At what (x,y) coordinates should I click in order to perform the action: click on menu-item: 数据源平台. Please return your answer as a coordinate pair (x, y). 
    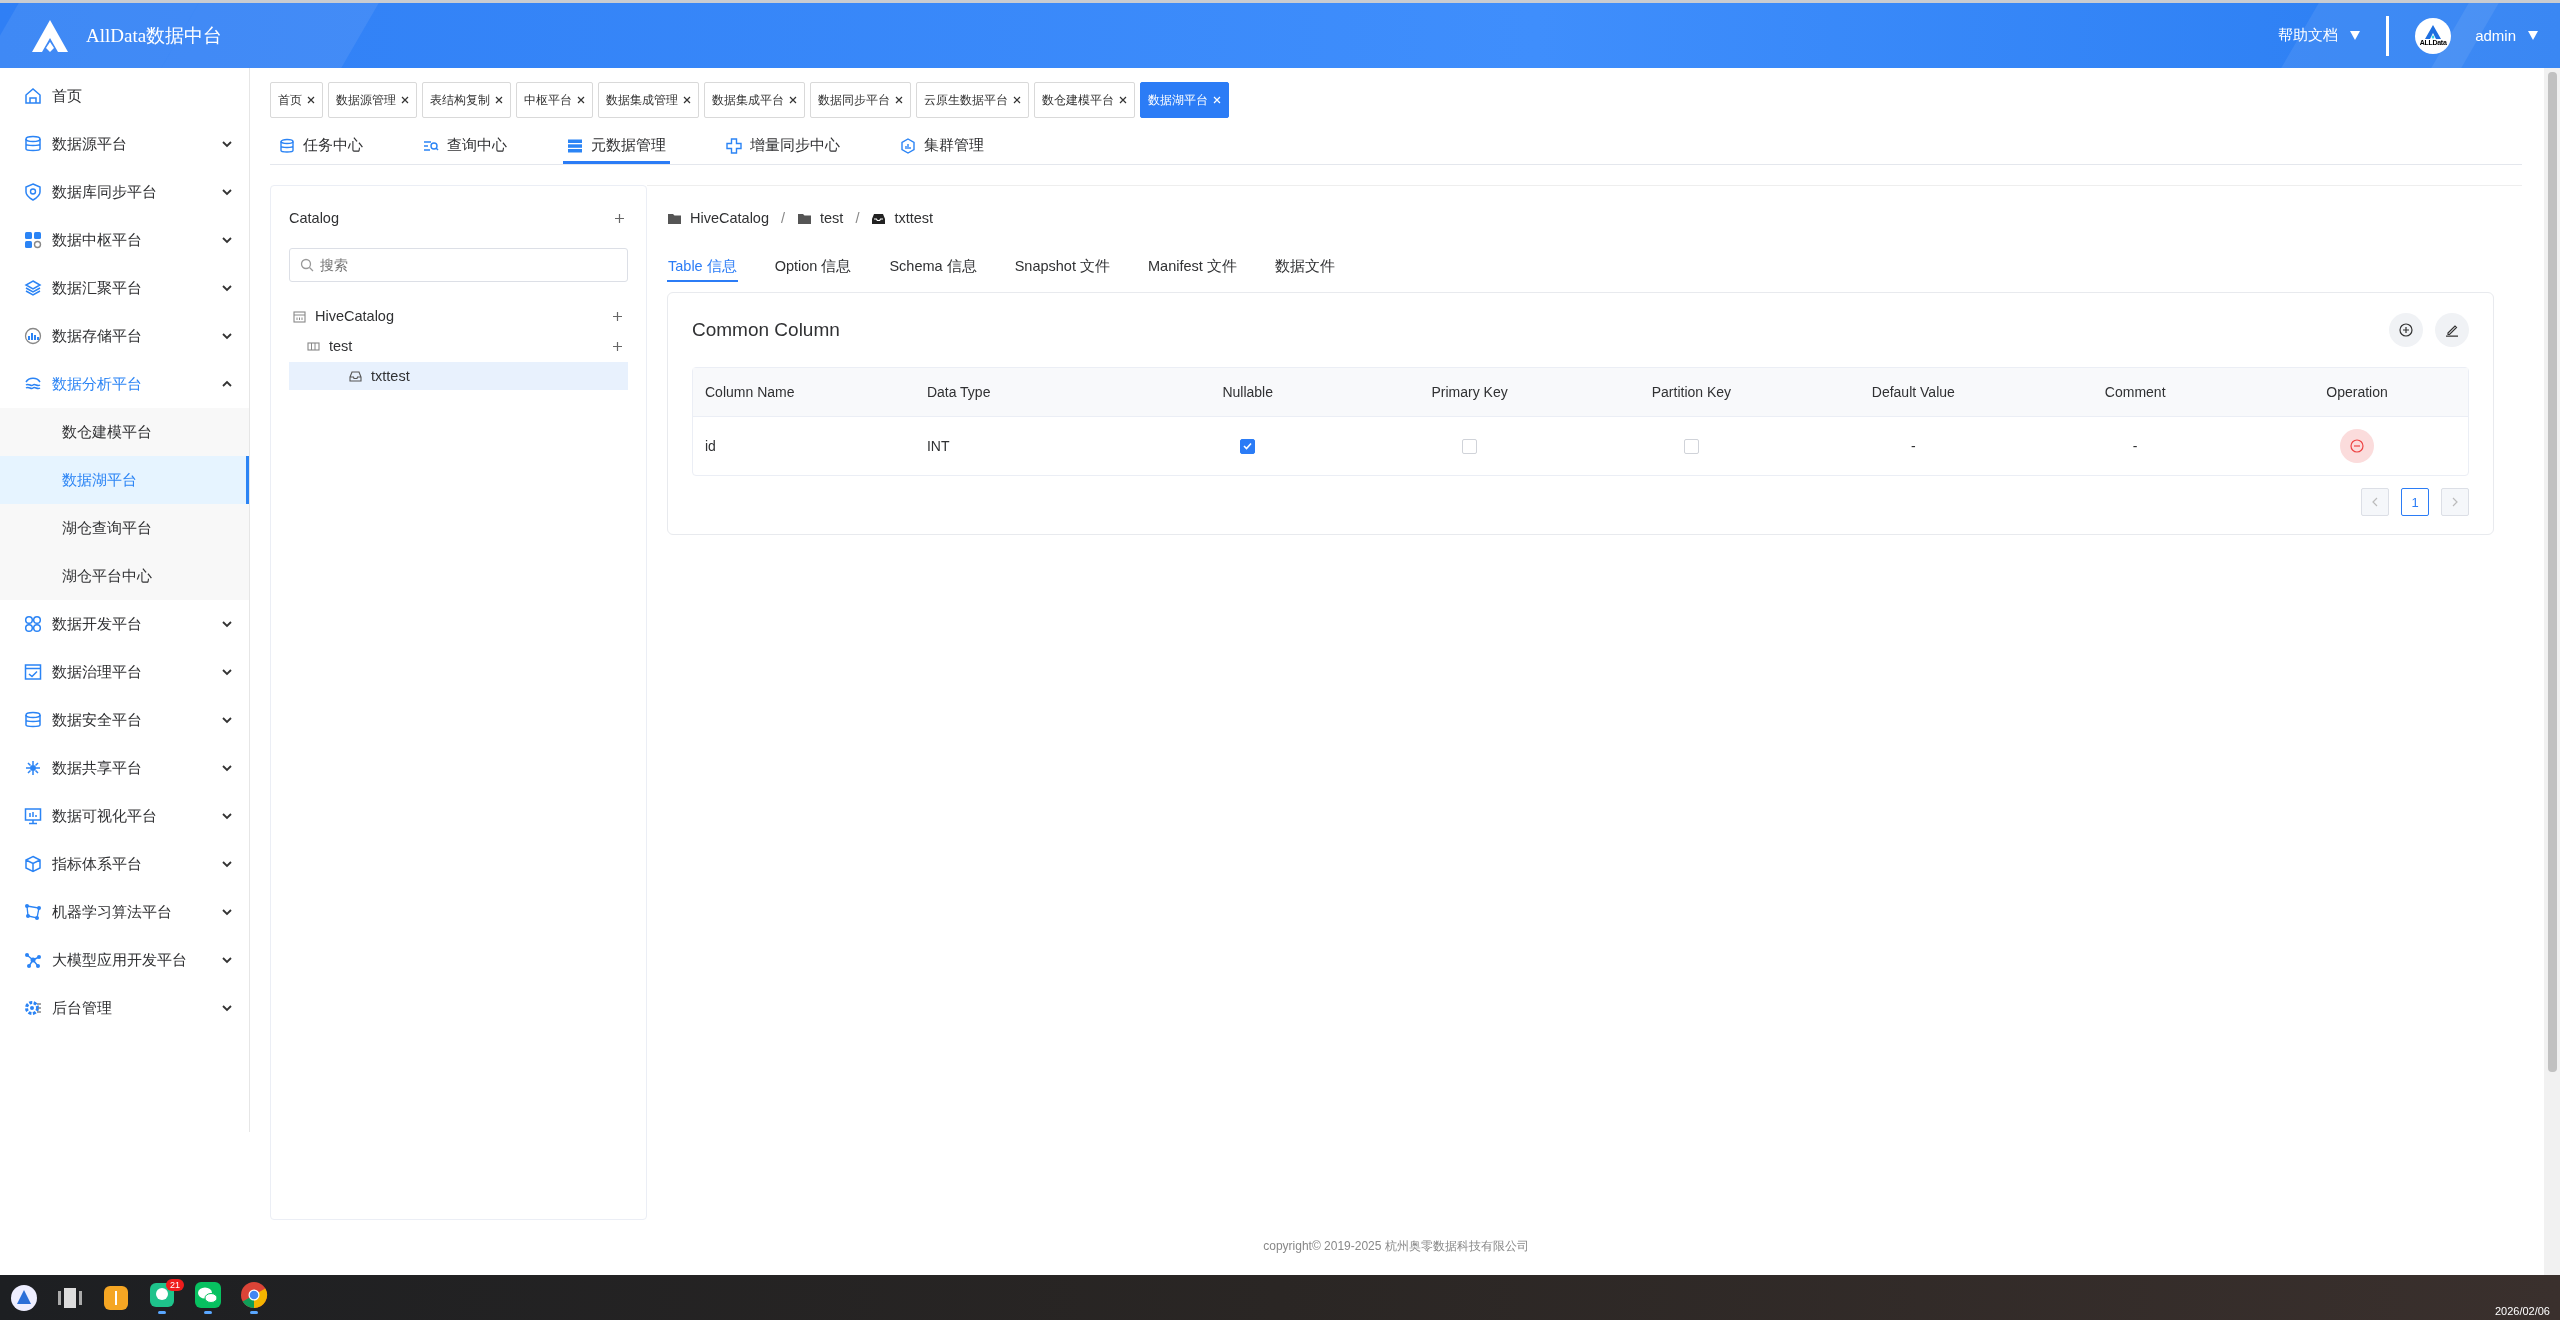
    Looking at the image, I should click on (131, 144).